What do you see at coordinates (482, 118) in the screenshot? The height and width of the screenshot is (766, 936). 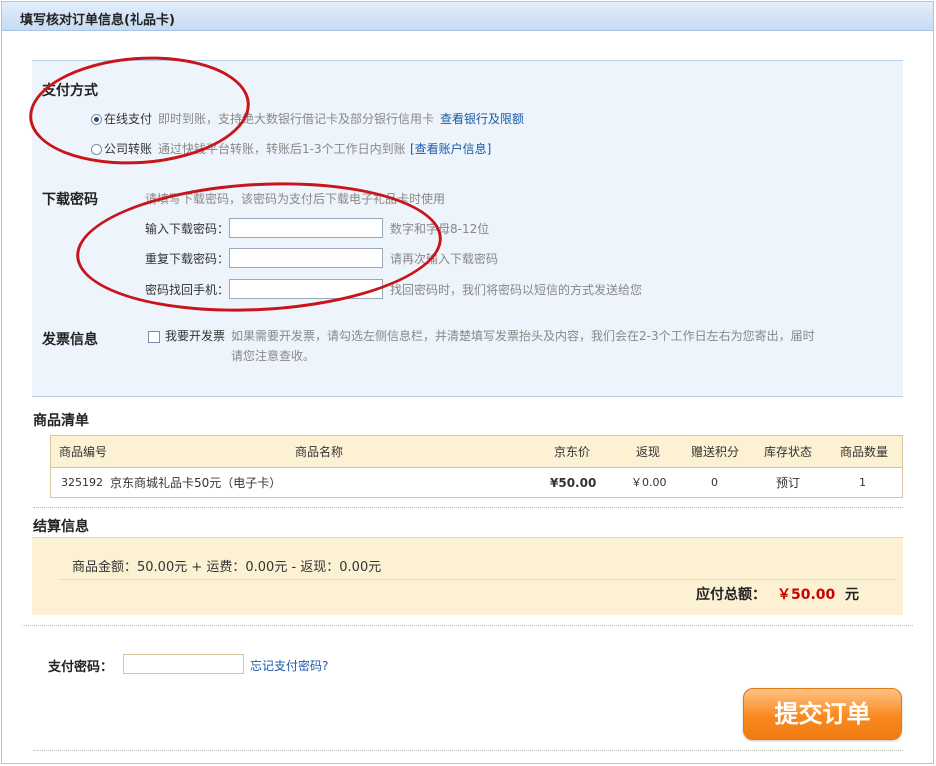 I see `view-banks-link: 查看银行及限额` at bounding box center [482, 118].